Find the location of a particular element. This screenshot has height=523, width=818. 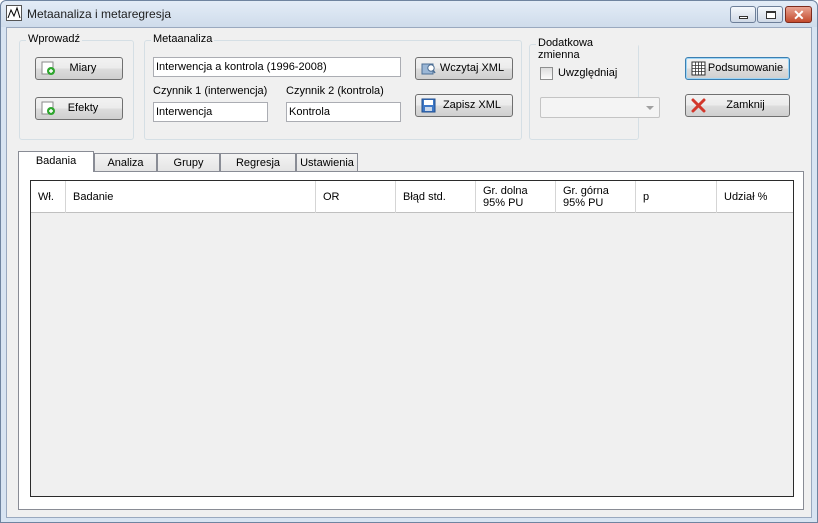

extra-variable-group-label: Dodatkowa zmienna is located at coordinates (587, 49).